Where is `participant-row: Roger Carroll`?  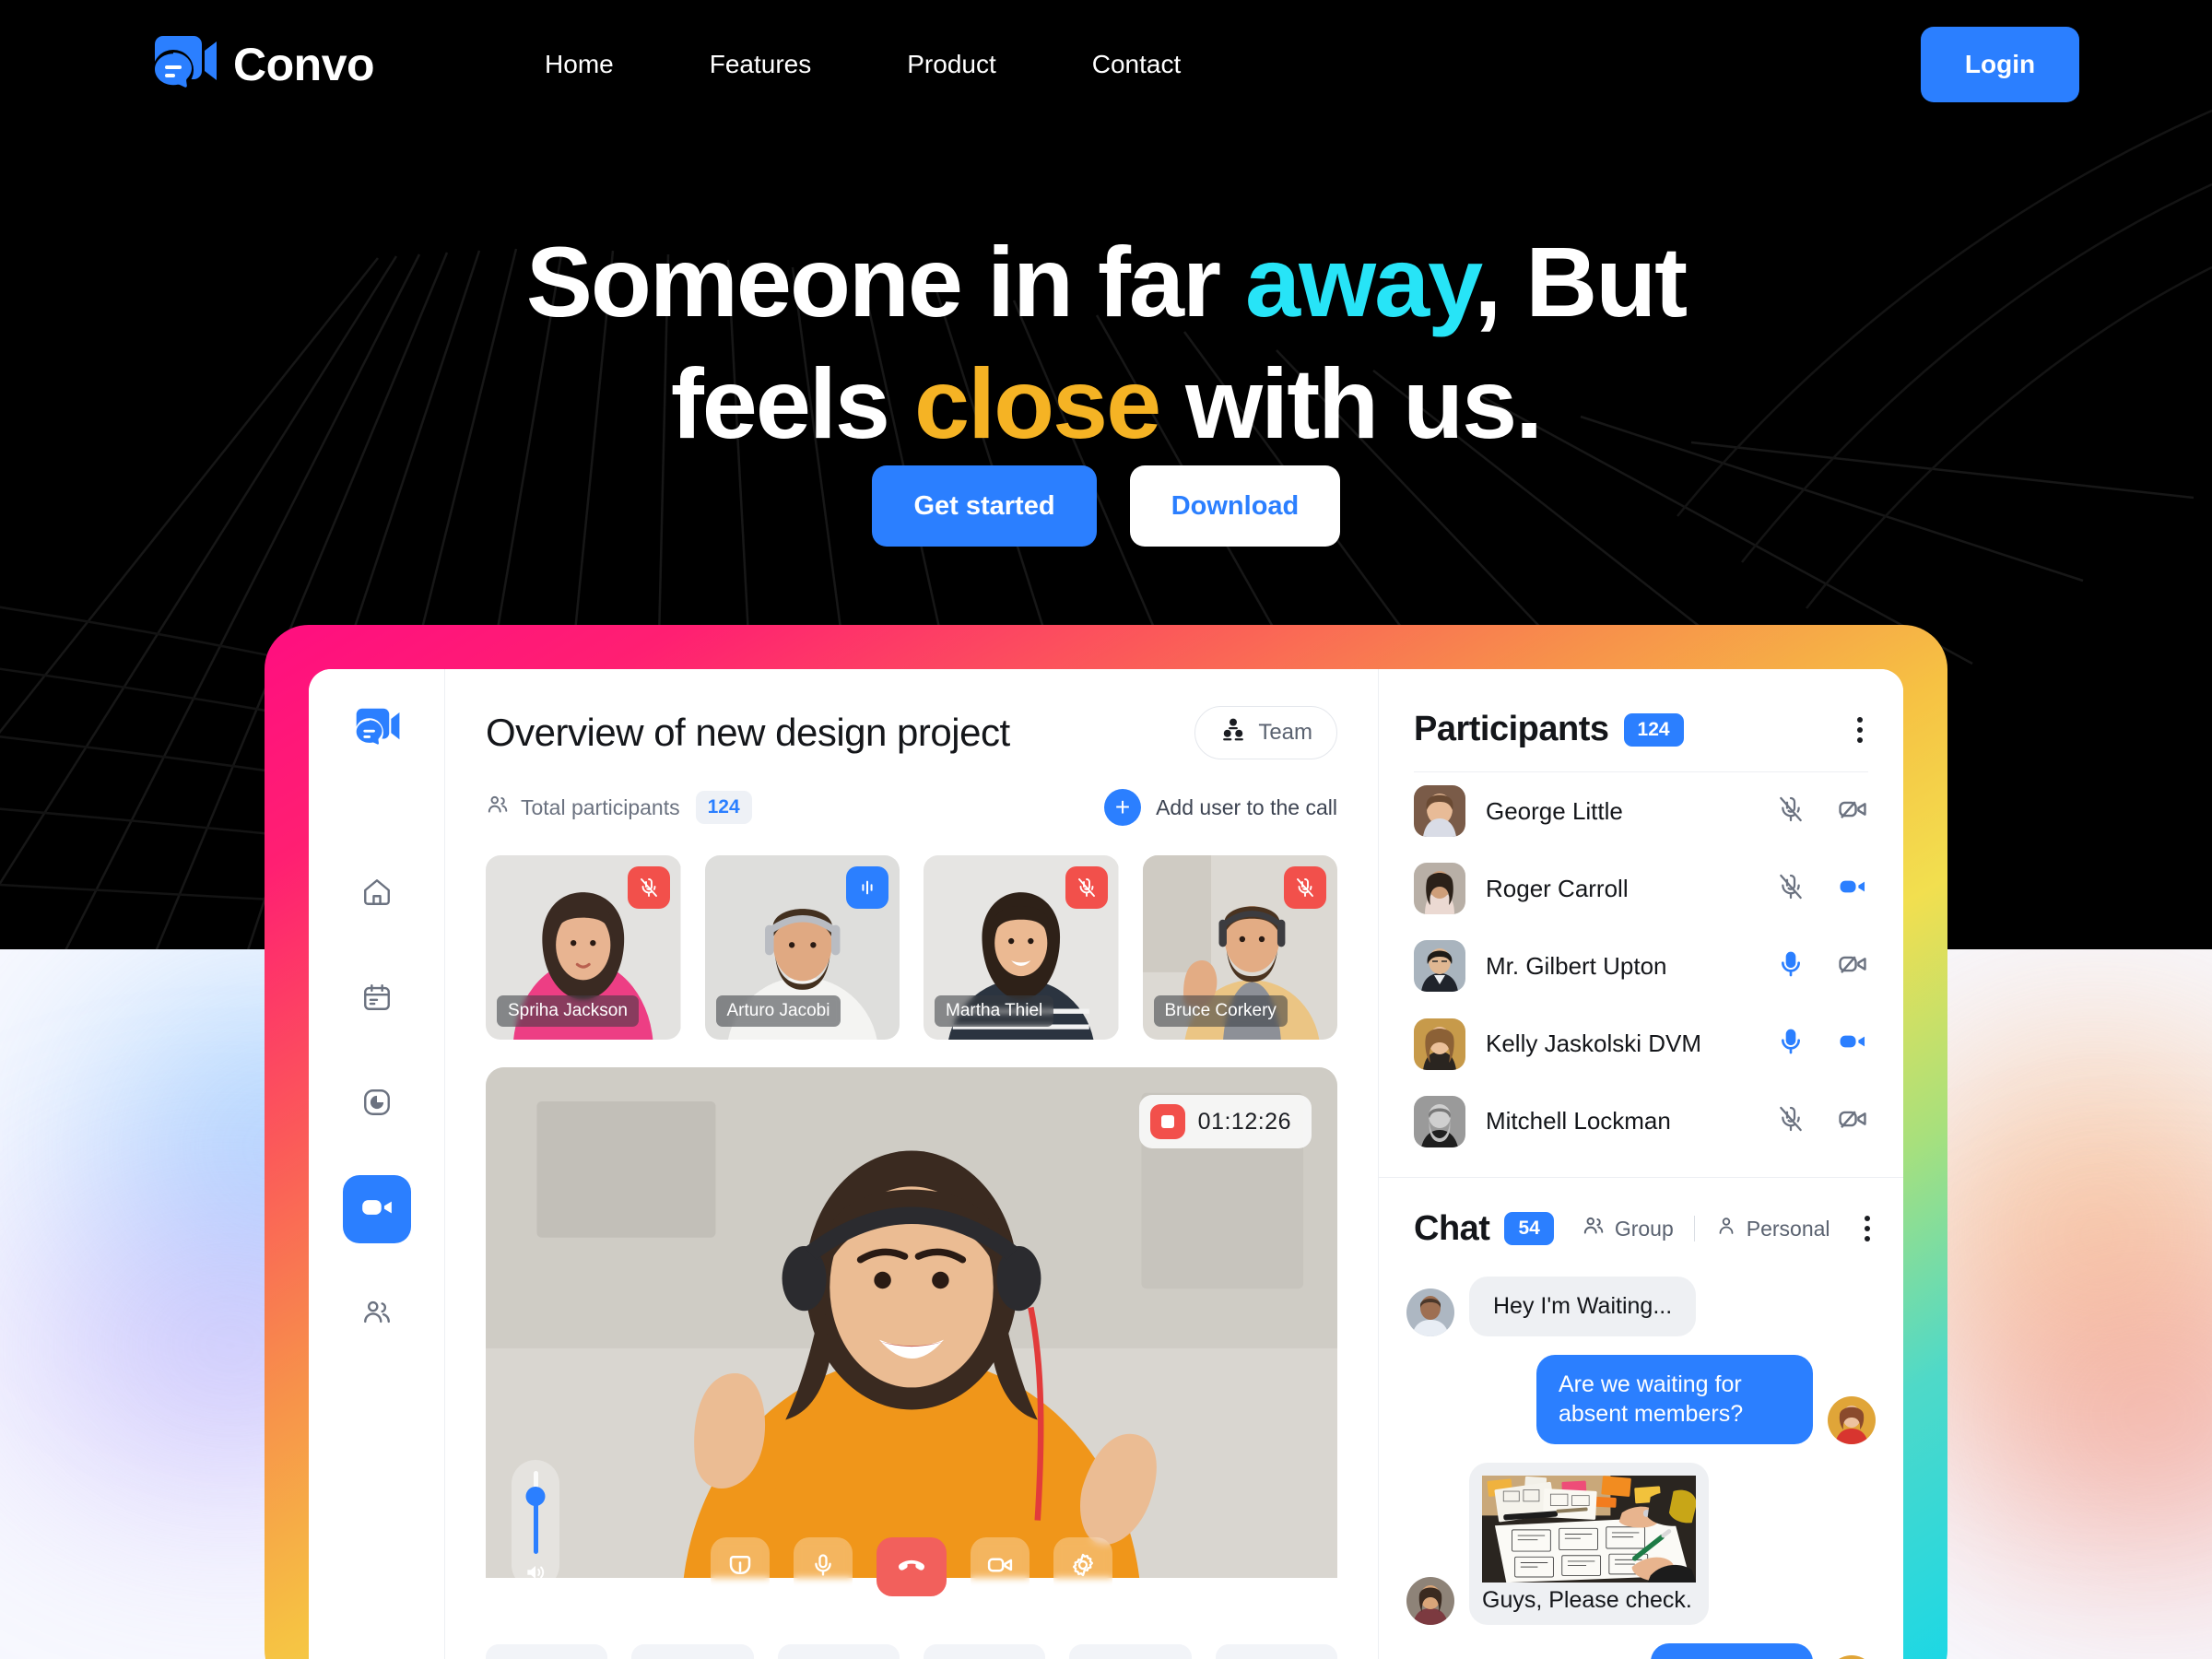
participant-row: Roger Carroll is located at coordinates (1641, 888).